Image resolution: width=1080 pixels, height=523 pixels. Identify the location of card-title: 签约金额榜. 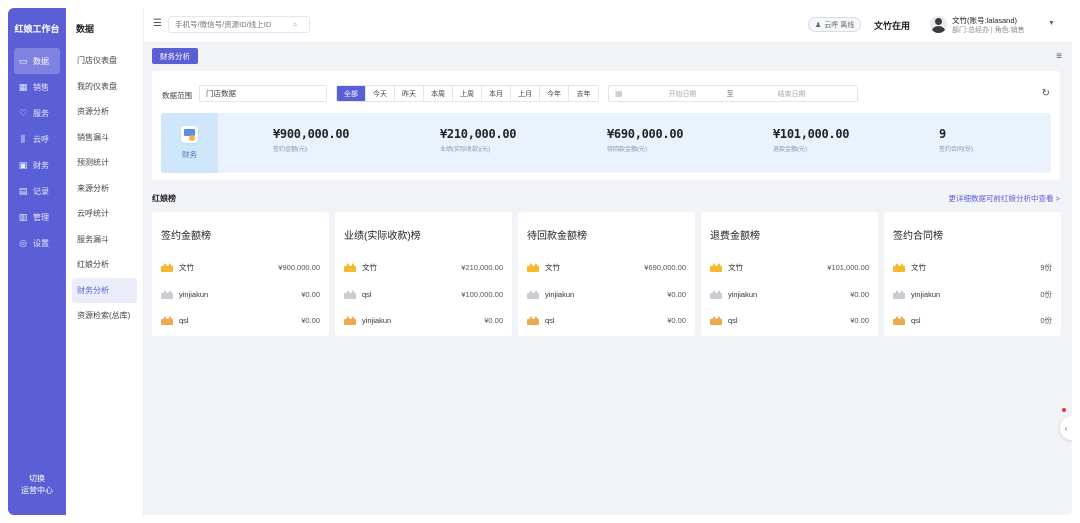
(186, 236).